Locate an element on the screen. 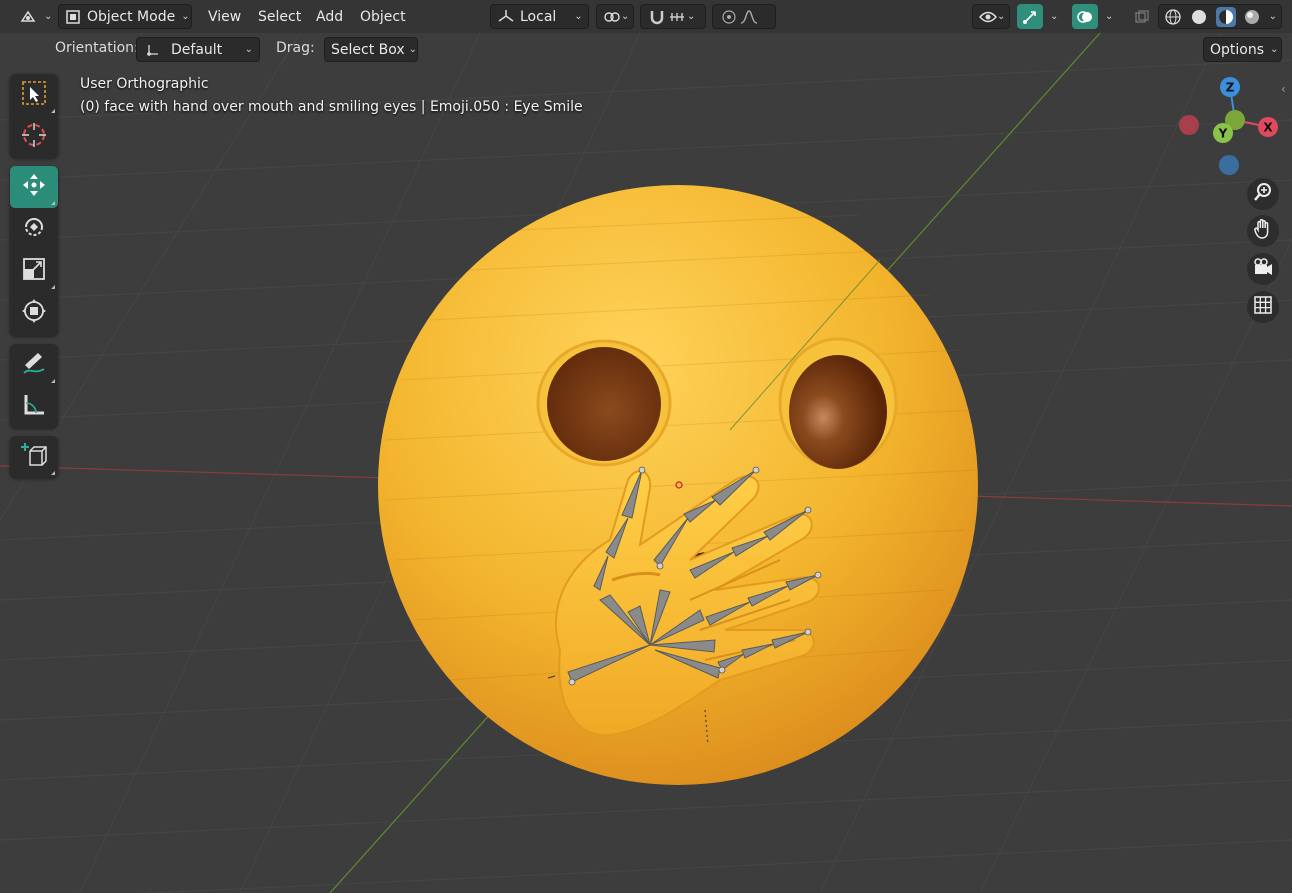 The width and height of the screenshot is (1292, 893). visibility-button: ⌄ is located at coordinates (991, 16).